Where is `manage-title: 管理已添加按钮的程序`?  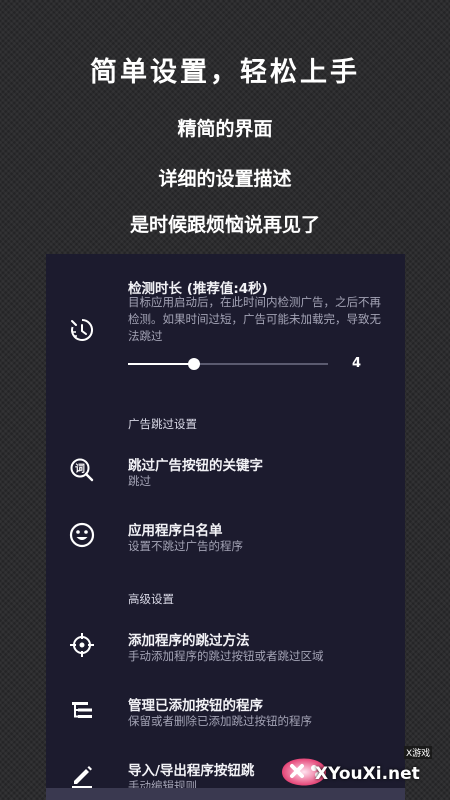 manage-title: 管理已添加按钮的程序 is located at coordinates (195, 706).